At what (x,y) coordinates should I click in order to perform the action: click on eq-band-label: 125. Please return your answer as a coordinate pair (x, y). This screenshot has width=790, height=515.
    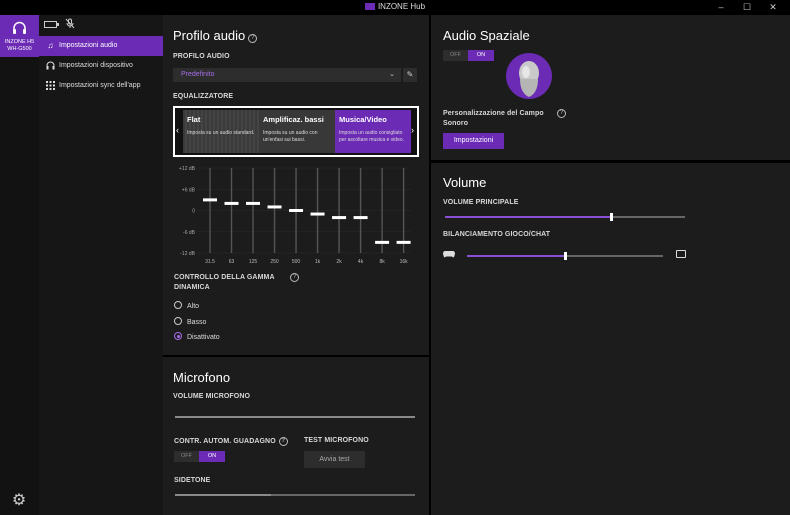
    Looking at the image, I should click on (253, 262).